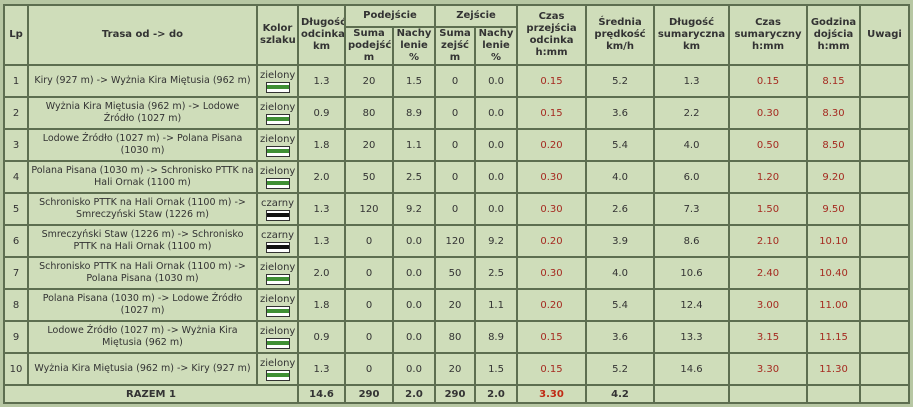  I want to click on row-dlugosc: 1.8, so click(321, 305).